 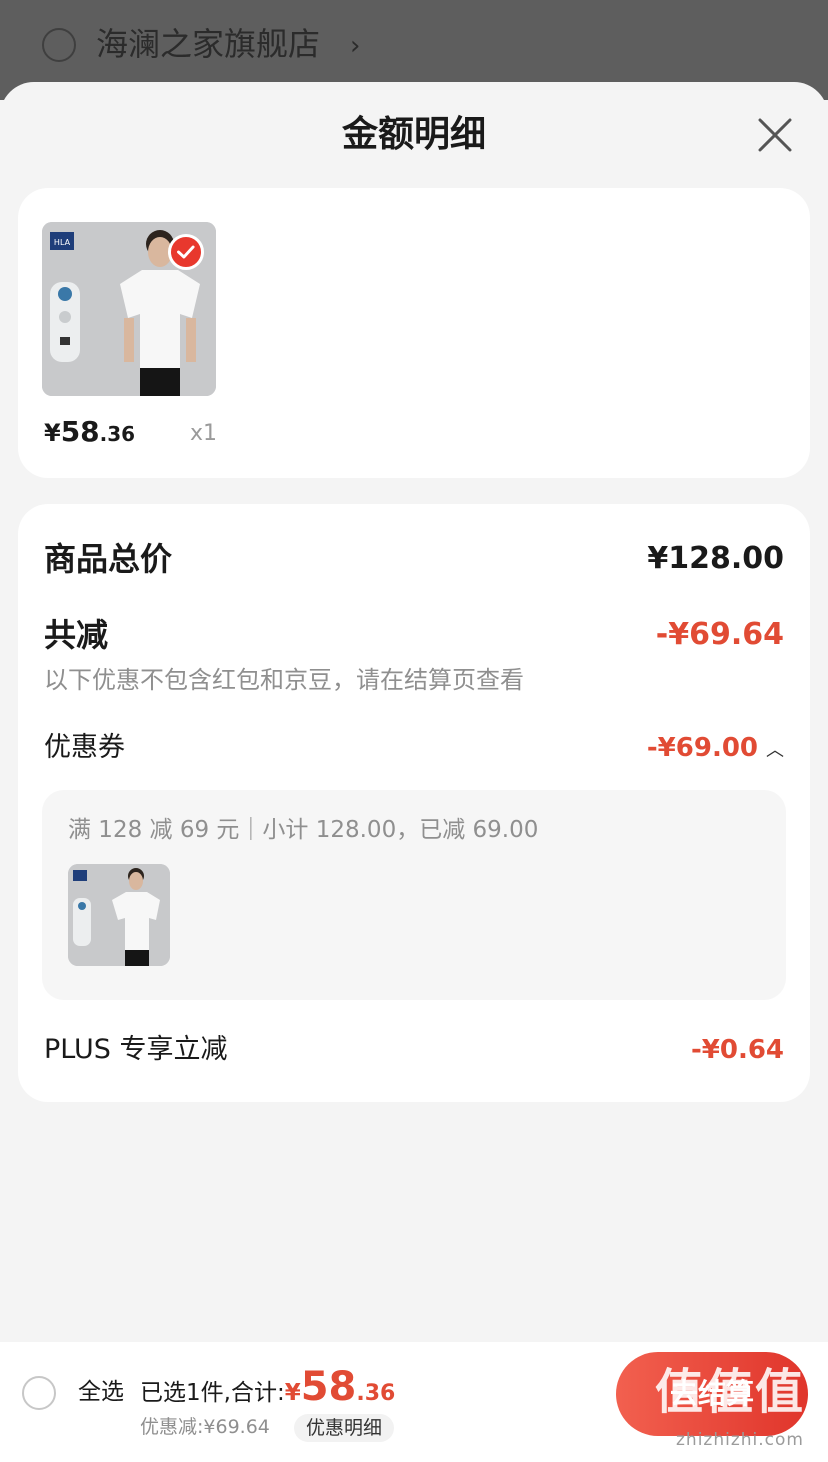 What do you see at coordinates (80, 431) in the screenshot?
I see `price-integer: 58` at bounding box center [80, 431].